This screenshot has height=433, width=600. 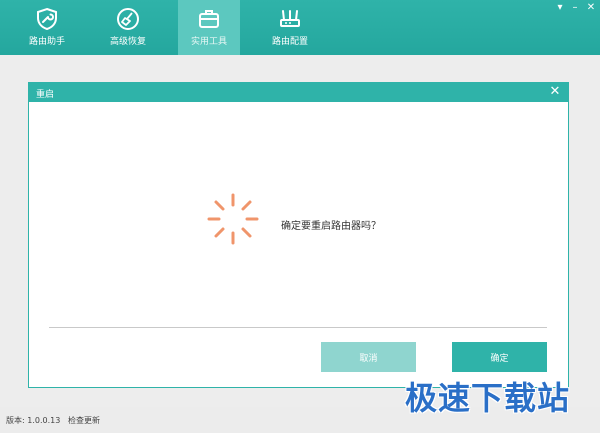 What do you see at coordinates (499, 357) in the screenshot?
I see `confirm-button: 确定` at bounding box center [499, 357].